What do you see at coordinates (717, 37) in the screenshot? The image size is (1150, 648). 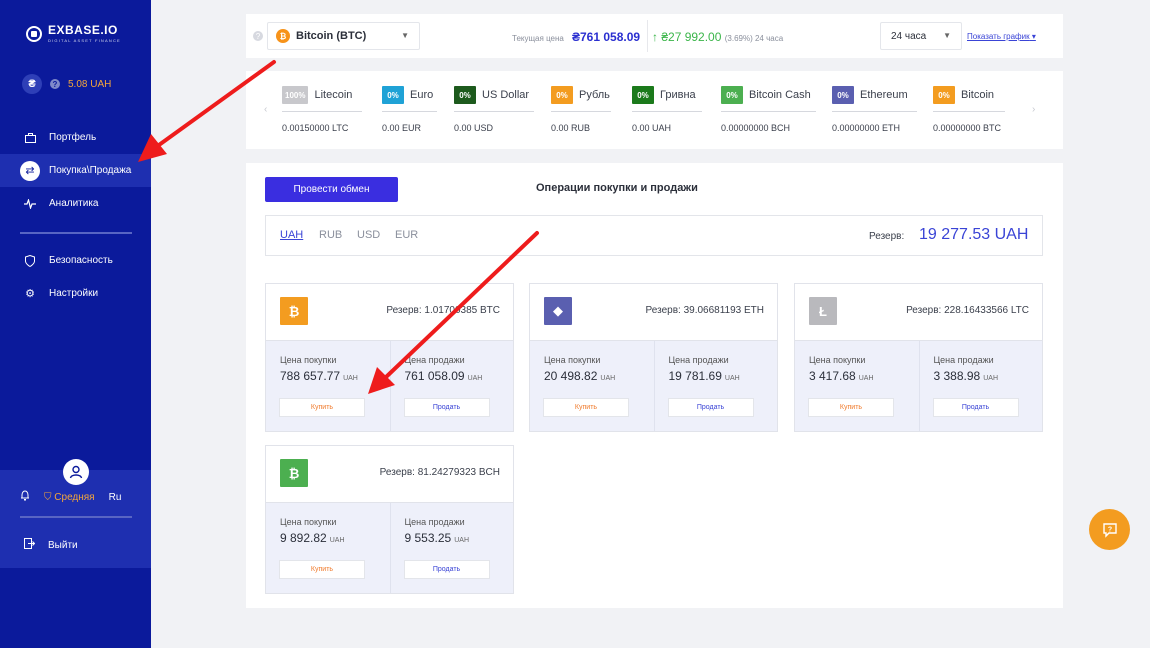 I see `price-change: ↑ ₴27 992.00 (3.69%) 24 часа` at bounding box center [717, 37].